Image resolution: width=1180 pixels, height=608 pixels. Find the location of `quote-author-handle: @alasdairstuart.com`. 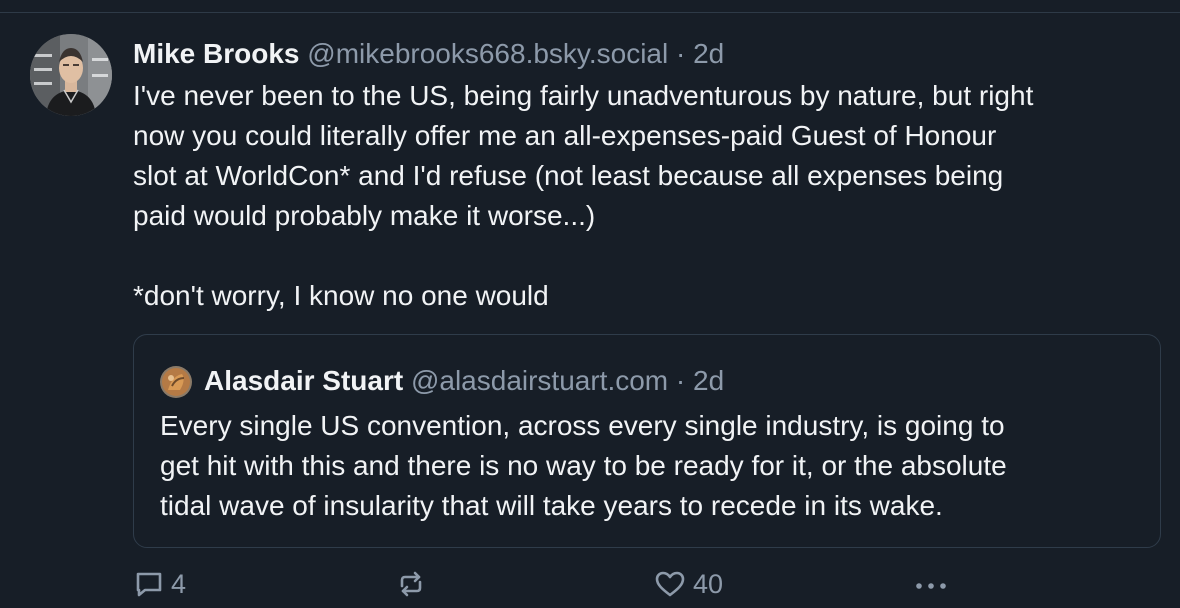

quote-author-handle: @alasdairstuart.com is located at coordinates (539, 380).